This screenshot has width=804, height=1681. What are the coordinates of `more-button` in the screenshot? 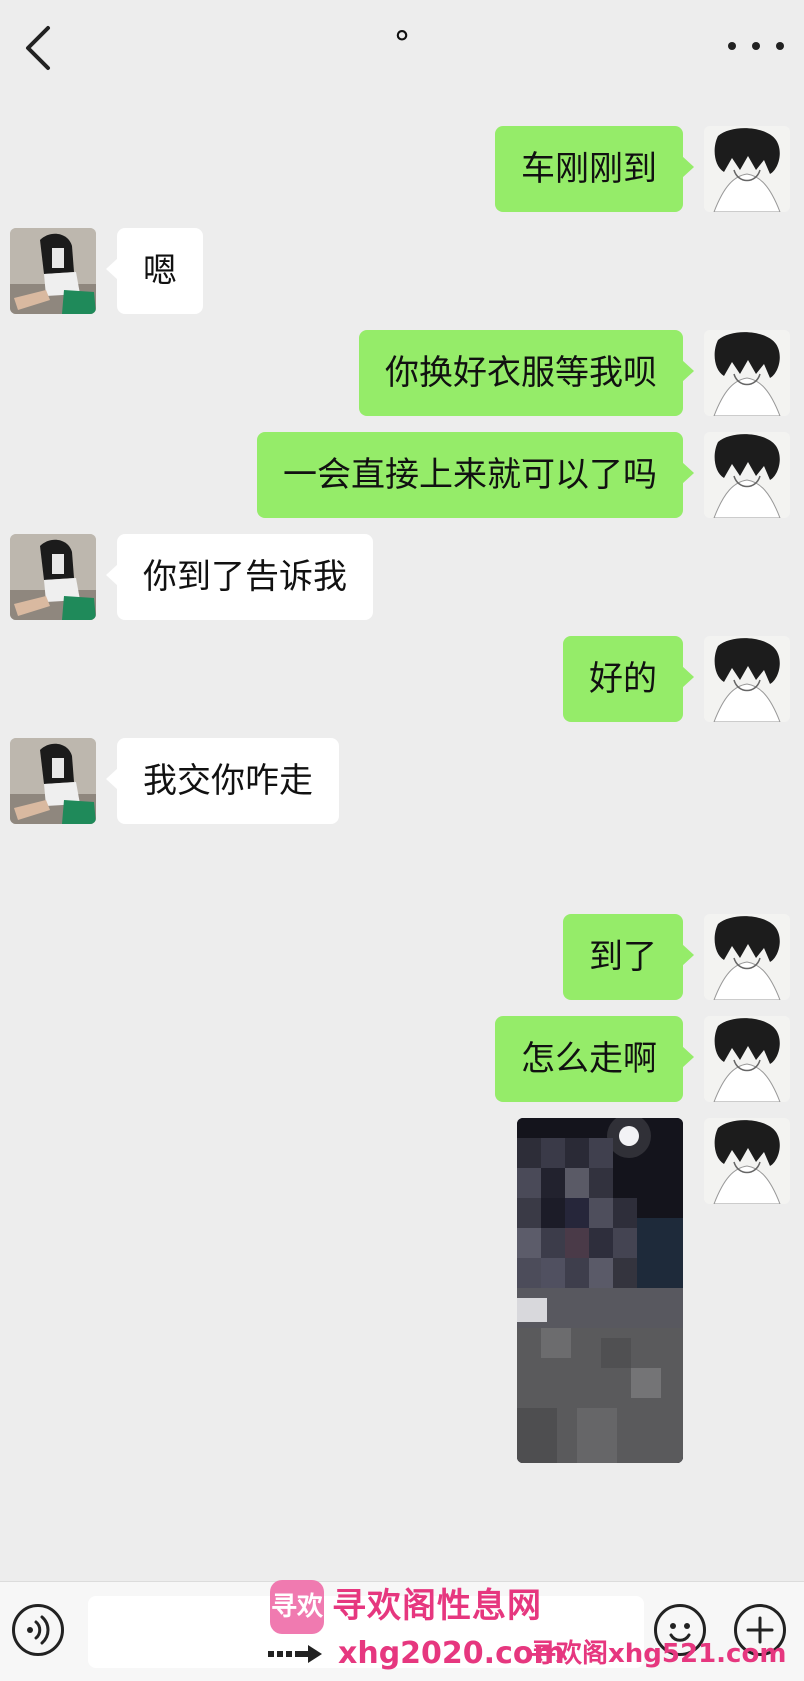 It's located at (756, 46).